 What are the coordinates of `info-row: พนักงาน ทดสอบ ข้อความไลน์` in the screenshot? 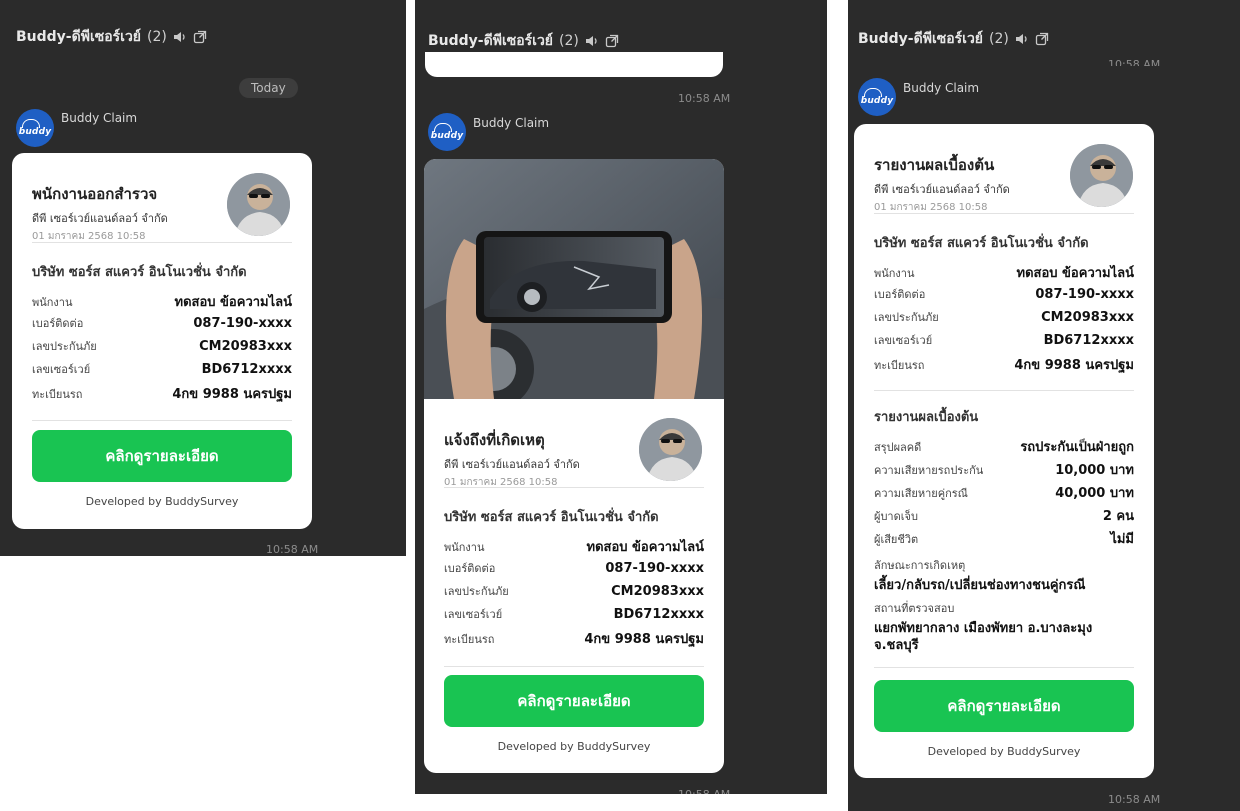 It's located at (162, 301).